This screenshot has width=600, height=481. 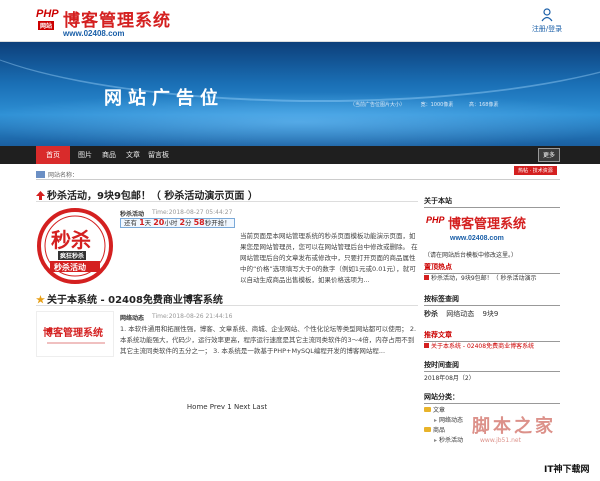 What do you see at coordinates (547, 15) in the screenshot?
I see `user-icon` at bounding box center [547, 15].